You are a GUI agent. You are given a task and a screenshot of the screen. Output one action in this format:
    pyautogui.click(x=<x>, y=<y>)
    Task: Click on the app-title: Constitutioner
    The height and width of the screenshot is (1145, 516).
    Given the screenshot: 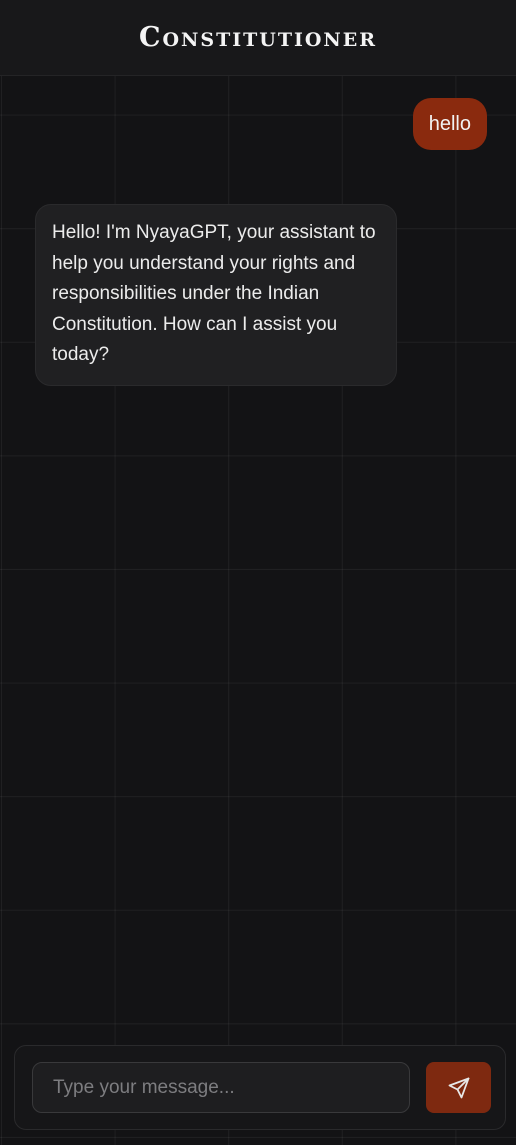 What is the action you would take?
    pyautogui.click(x=258, y=37)
    